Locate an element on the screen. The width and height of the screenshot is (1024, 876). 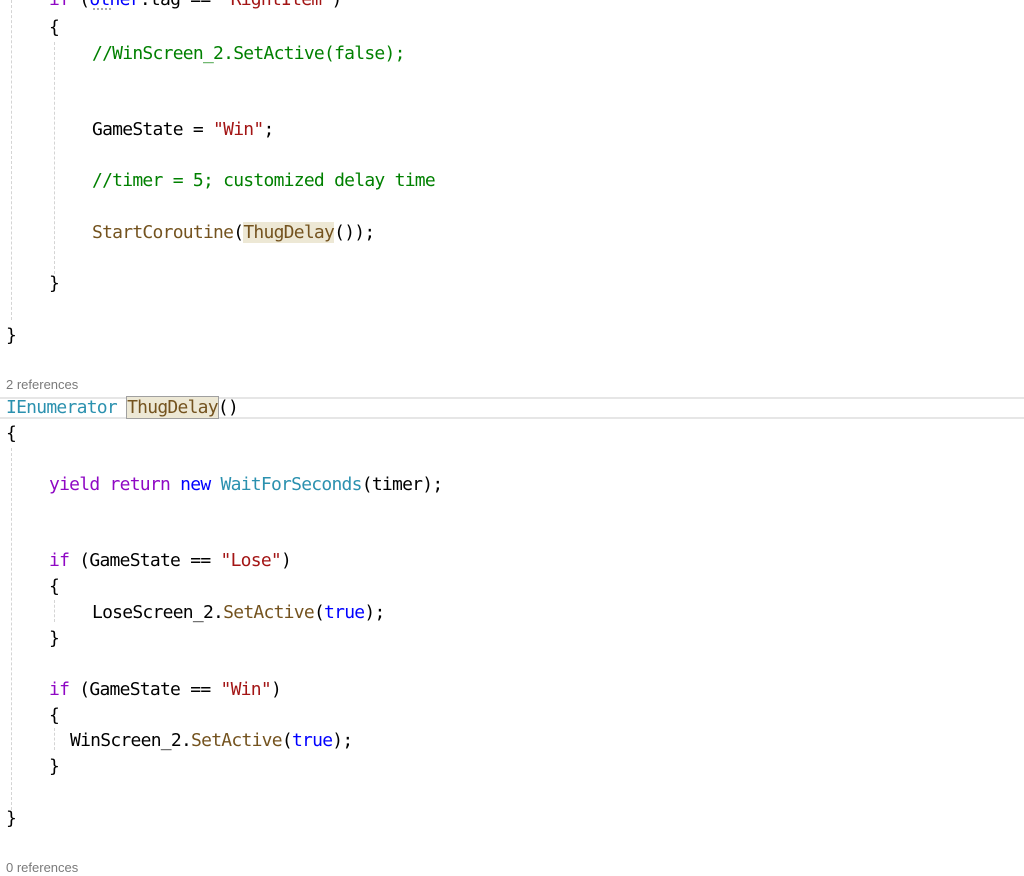
code-line-start-coroutine: StartCoroutine(ThugDelay()); is located at coordinates (190, 233).